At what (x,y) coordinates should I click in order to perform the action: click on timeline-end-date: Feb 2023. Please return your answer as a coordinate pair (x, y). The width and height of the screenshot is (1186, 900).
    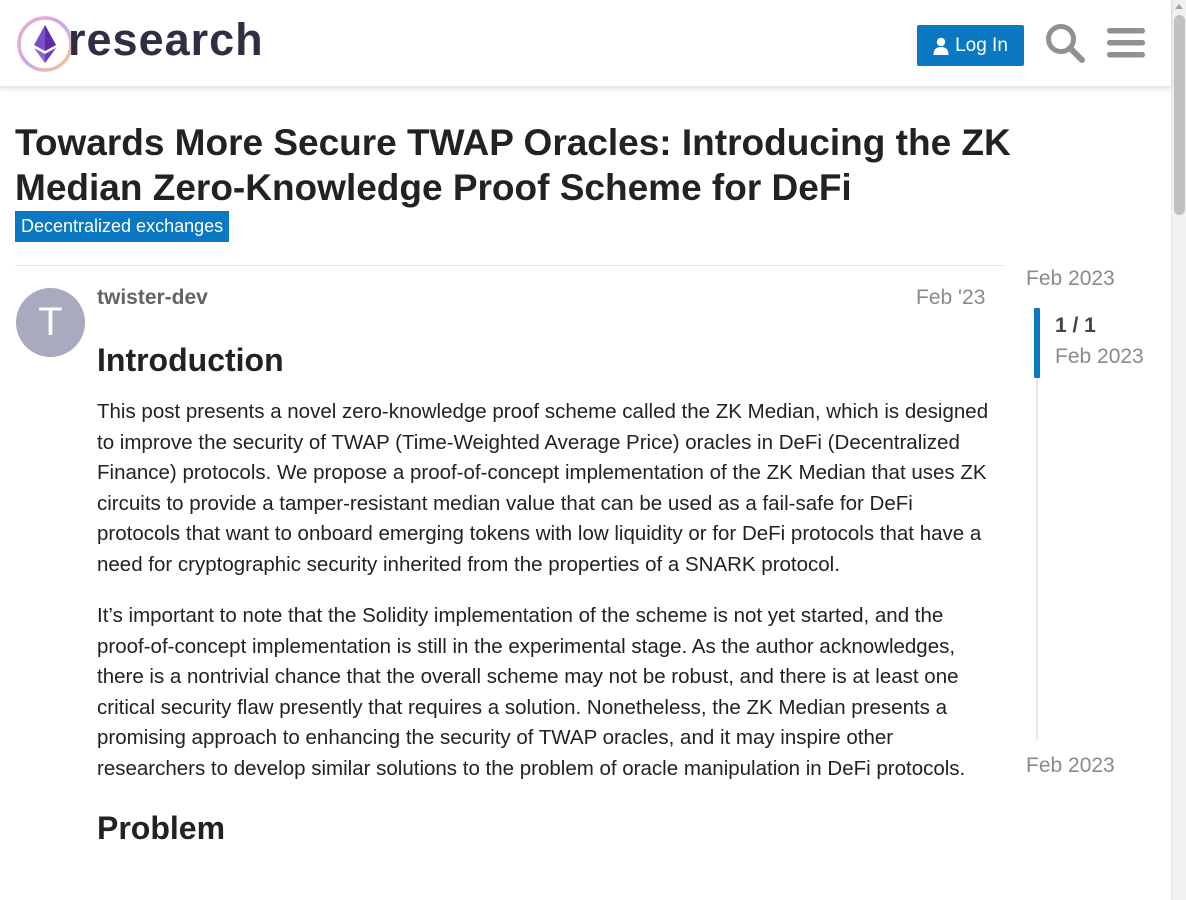
    Looking at the image, I should click on (1070, 766).